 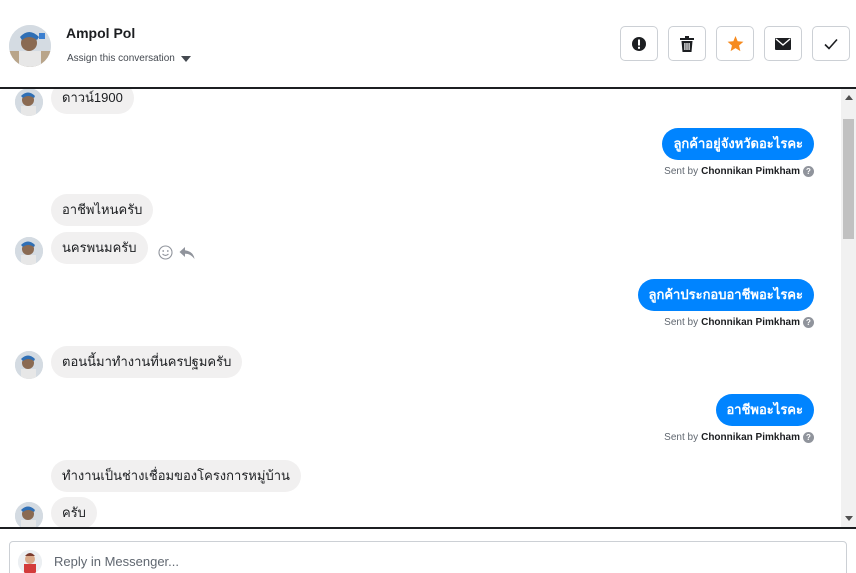 What do you see at coordinates (849, 97) in the screenshot?
I see `scroll-up-arrow-icon` at bounding box center [849, 97].